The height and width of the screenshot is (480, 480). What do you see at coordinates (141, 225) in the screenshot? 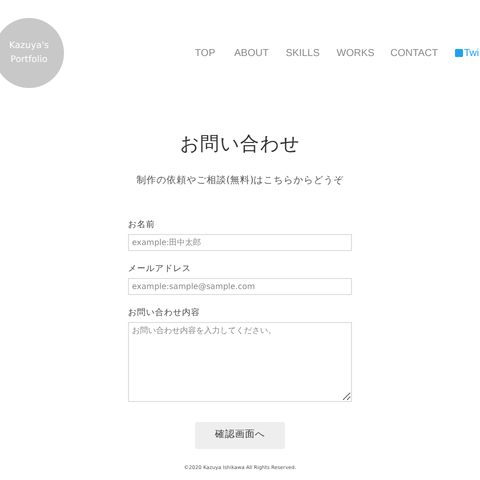
I see `field-label: お名前` at bounding box center [141, 225].